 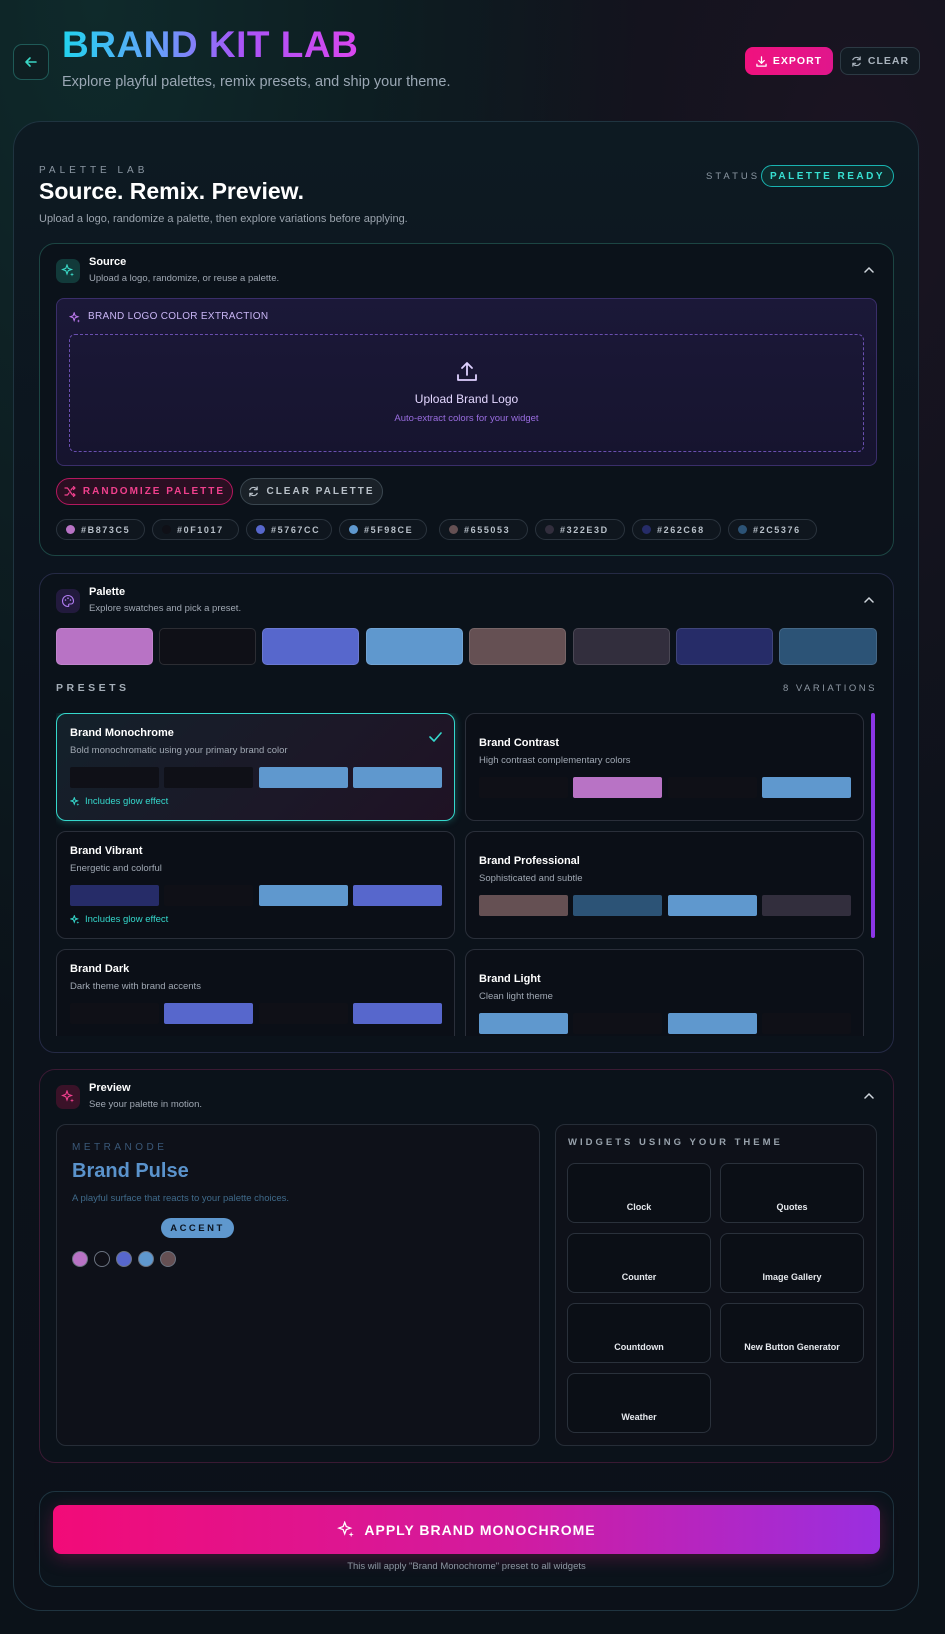 What do you see at coordinates (531, 878) in the screenshot?
I see `preset-desc: Sophisticated and subtle` at bounding box center [531, 878].